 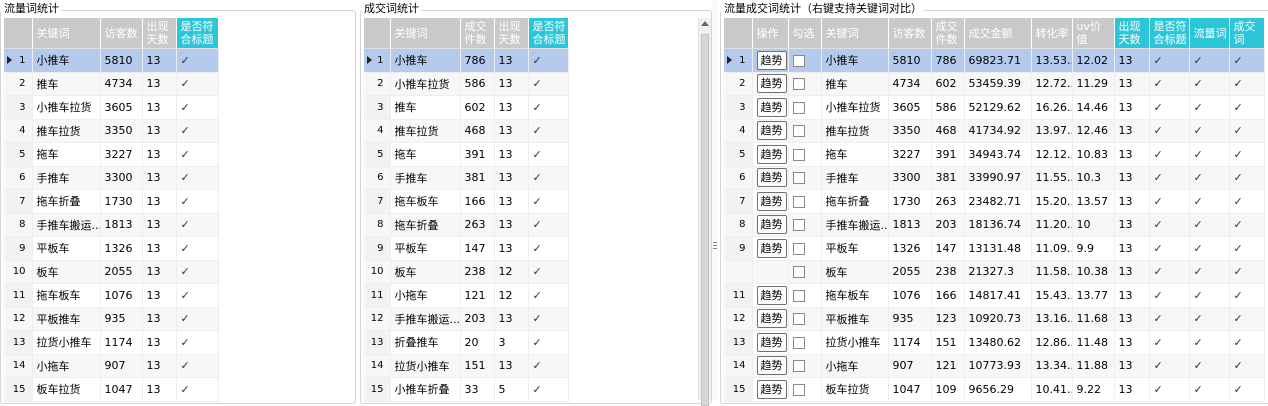 I want to click on table-row: 6 手推车 381 13 ✓, so click(x=529, y=178).